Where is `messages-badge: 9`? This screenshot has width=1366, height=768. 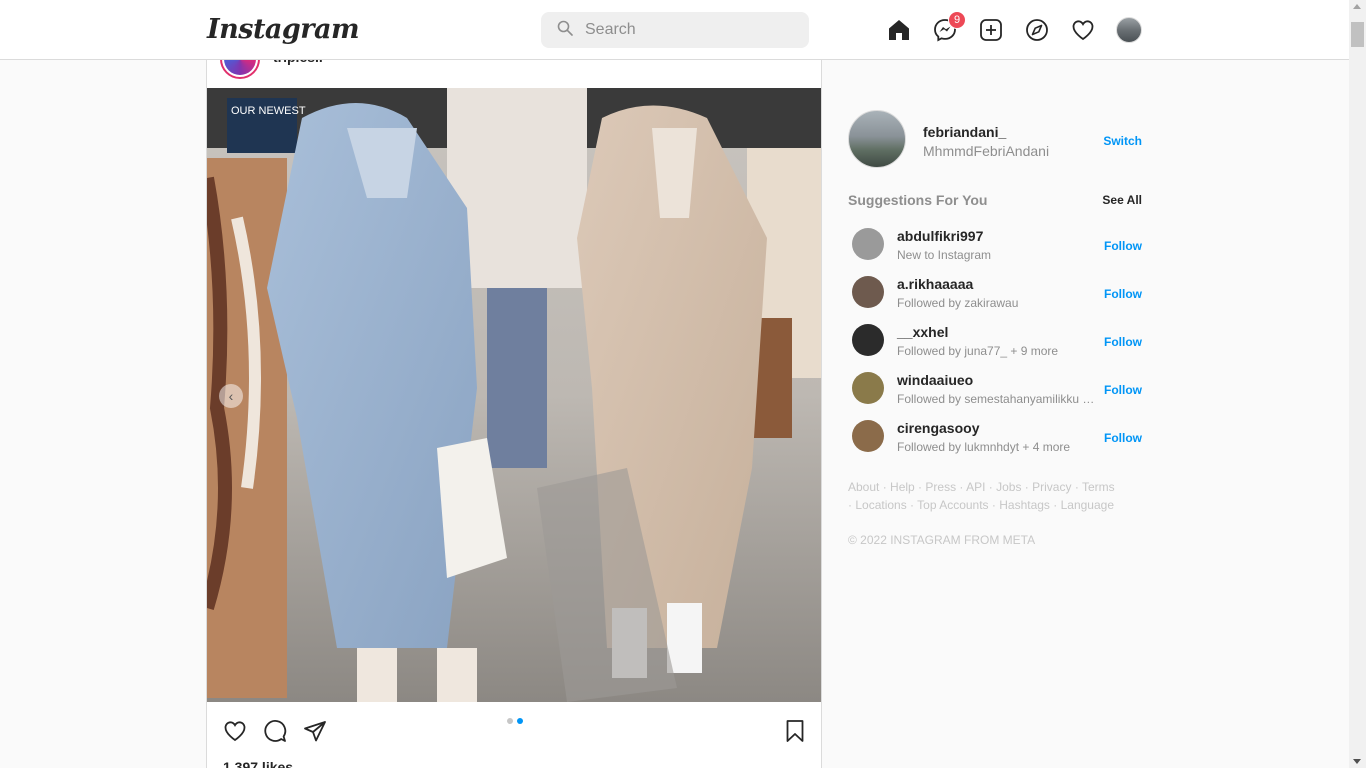
messages-badge: 9 is located at coordinates (957, 20).